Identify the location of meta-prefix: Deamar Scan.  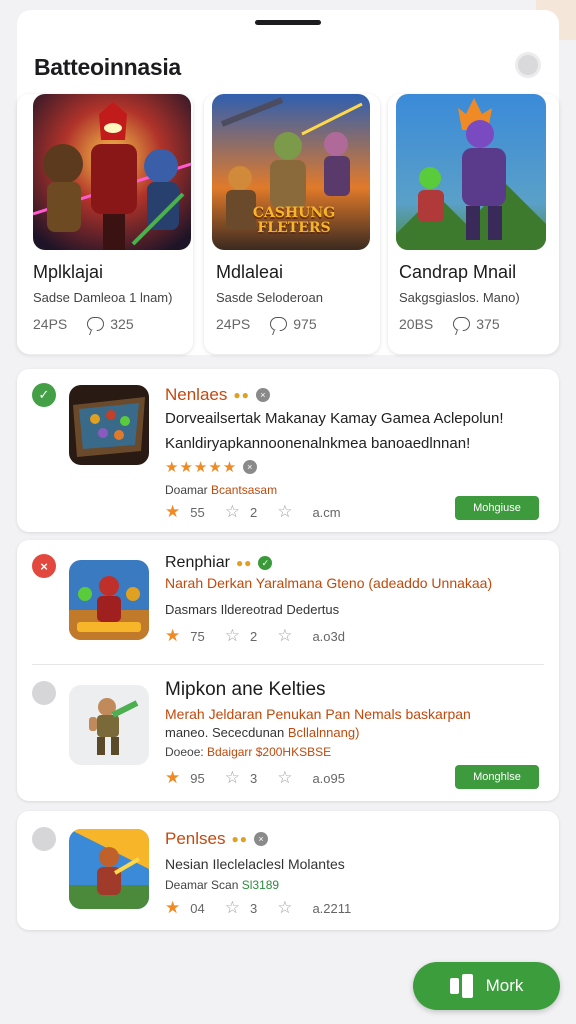
(202, 885).